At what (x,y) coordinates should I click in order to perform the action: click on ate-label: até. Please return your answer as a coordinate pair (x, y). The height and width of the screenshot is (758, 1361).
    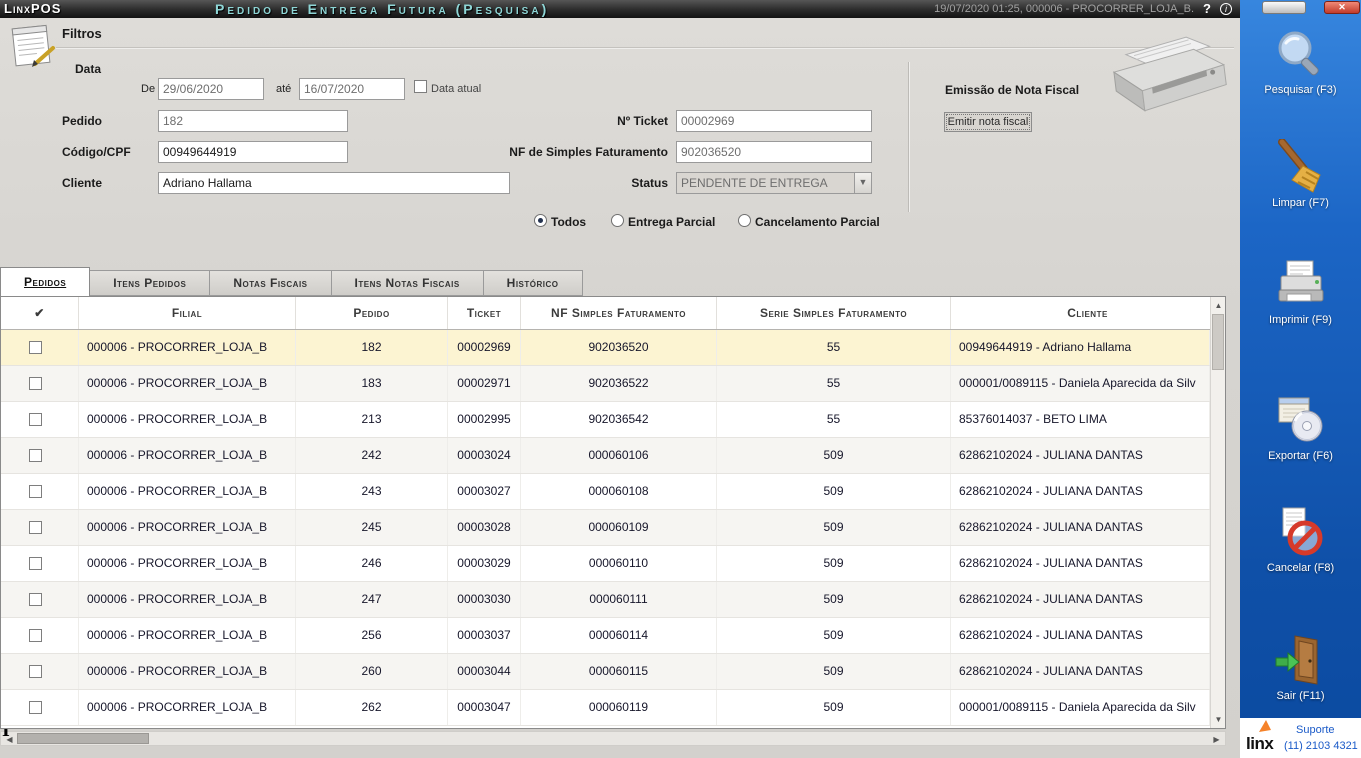
    Looking at the image, I should click on (284, 89).